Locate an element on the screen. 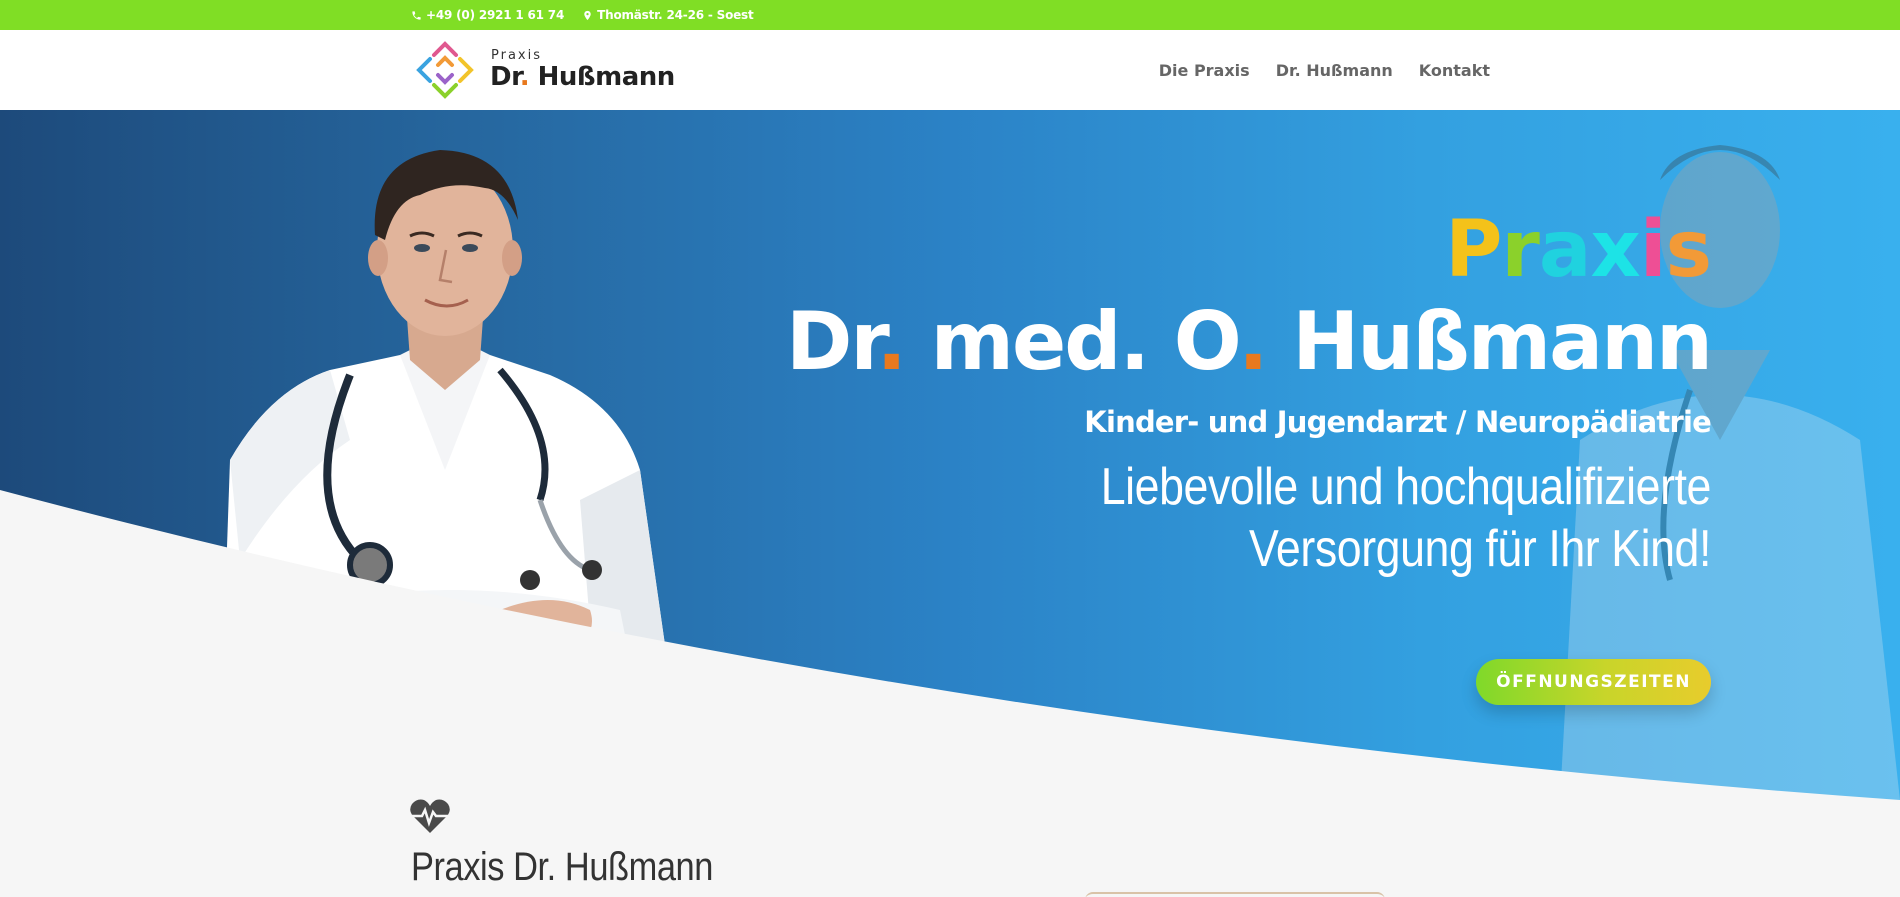 The image size is (1900, 897). main-nav: Die Praxis Dr. Hußmann Kontakt is located at coordinates (1324, 70).